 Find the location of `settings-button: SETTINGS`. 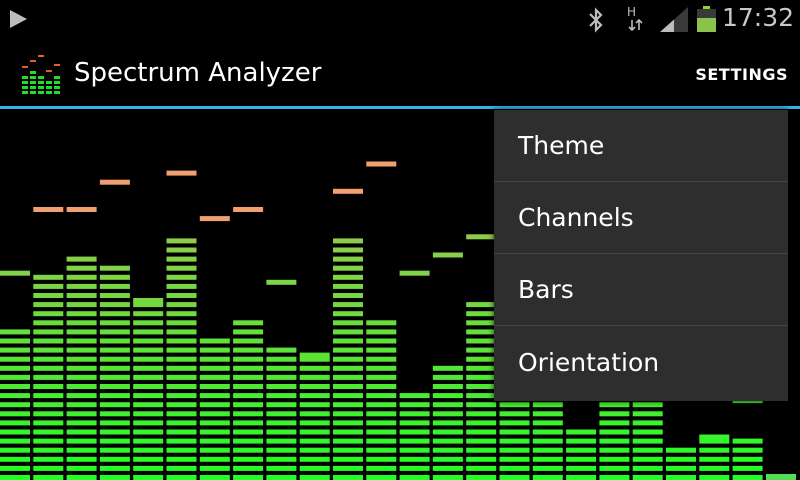

settings-button: SETTINGS is located at coordinates (741, 74).